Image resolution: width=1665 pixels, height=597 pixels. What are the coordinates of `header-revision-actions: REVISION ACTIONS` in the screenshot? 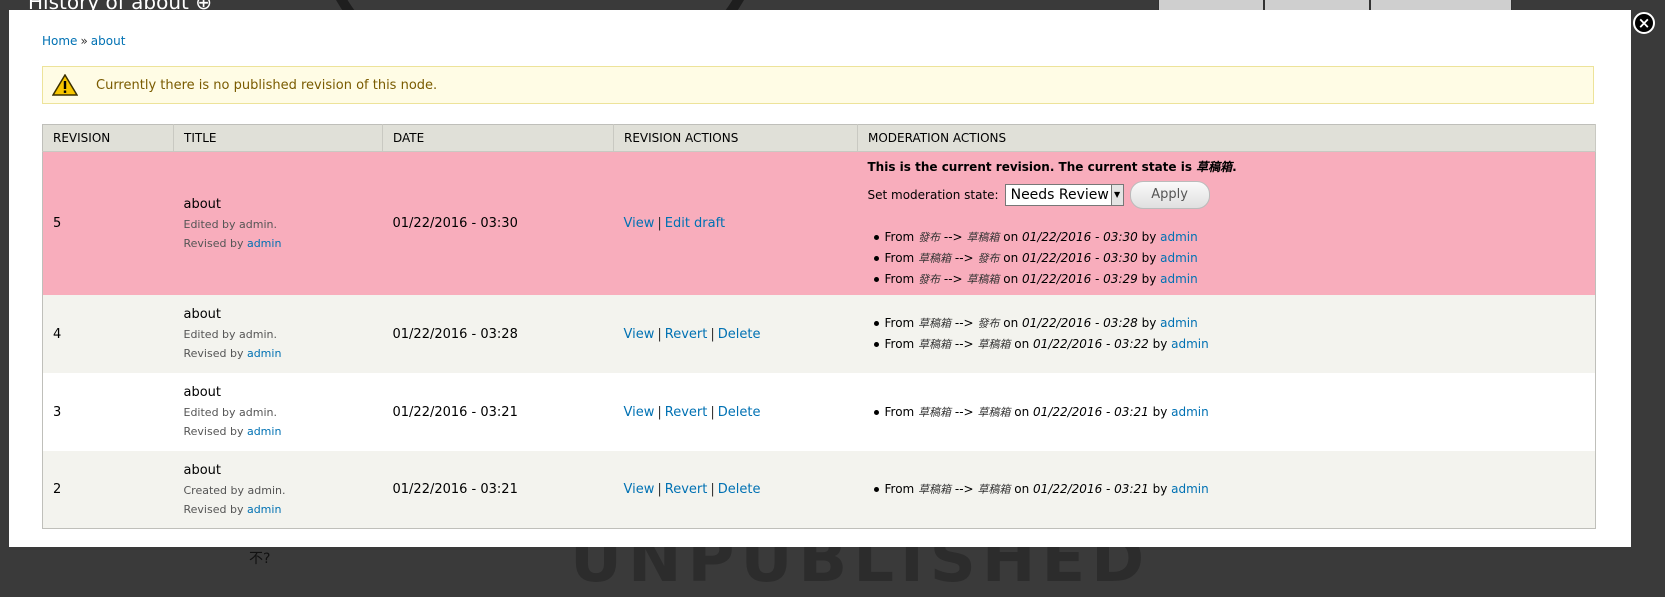 It's located at (735, 138).